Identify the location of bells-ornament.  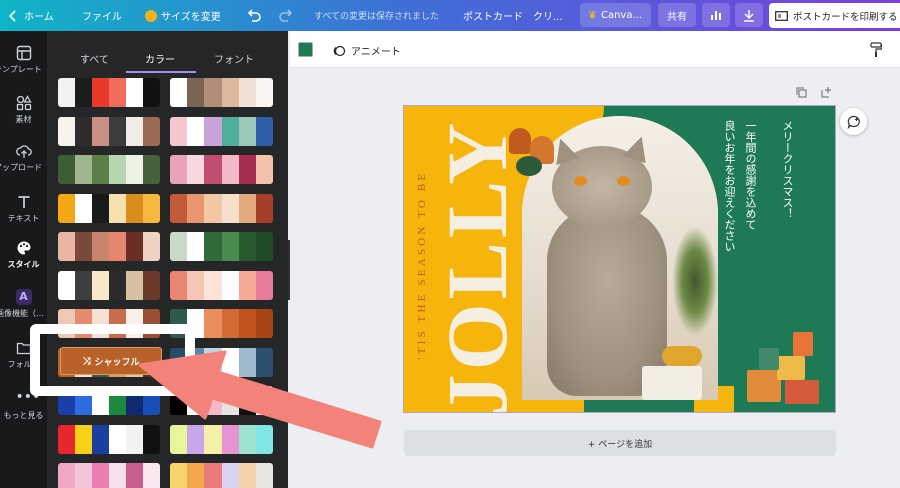
(534, 148).